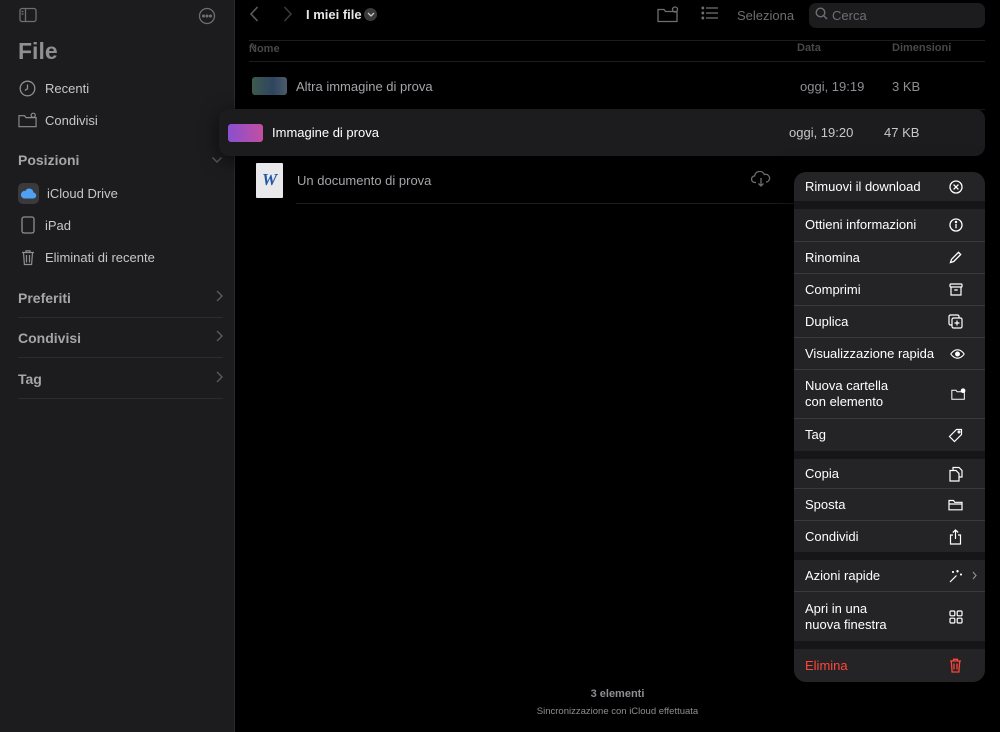 The height and width of the screenshot is (732, 1000). What do you see at coordinates (617, 16) in the screenshot?
I see `toolbar: I miei file Seleziona` at bounding box center [617, 16].